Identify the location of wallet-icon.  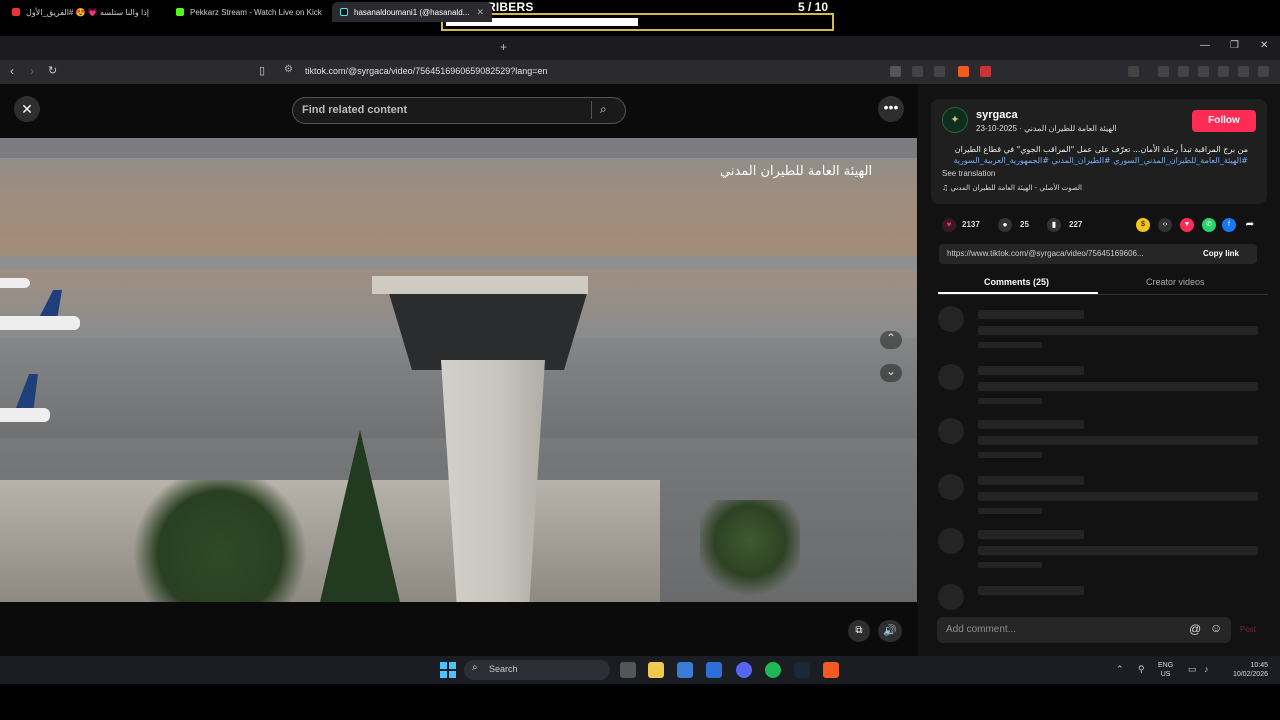
(1203, 71).